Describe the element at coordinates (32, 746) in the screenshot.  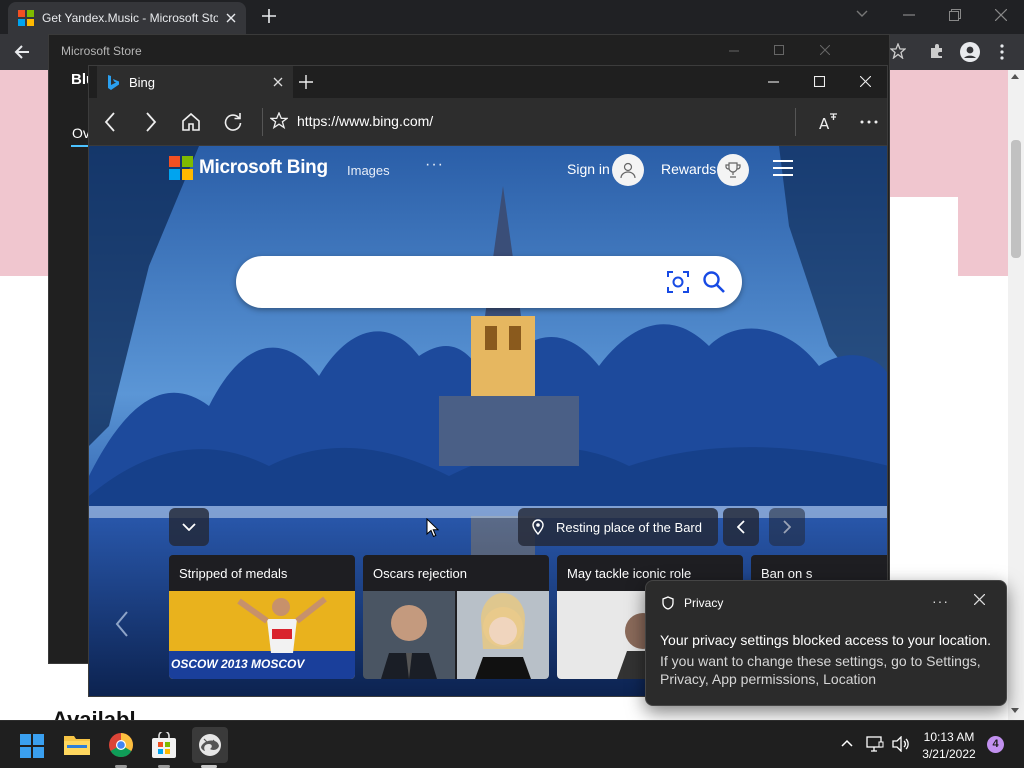
I see `start-icon` at that location.